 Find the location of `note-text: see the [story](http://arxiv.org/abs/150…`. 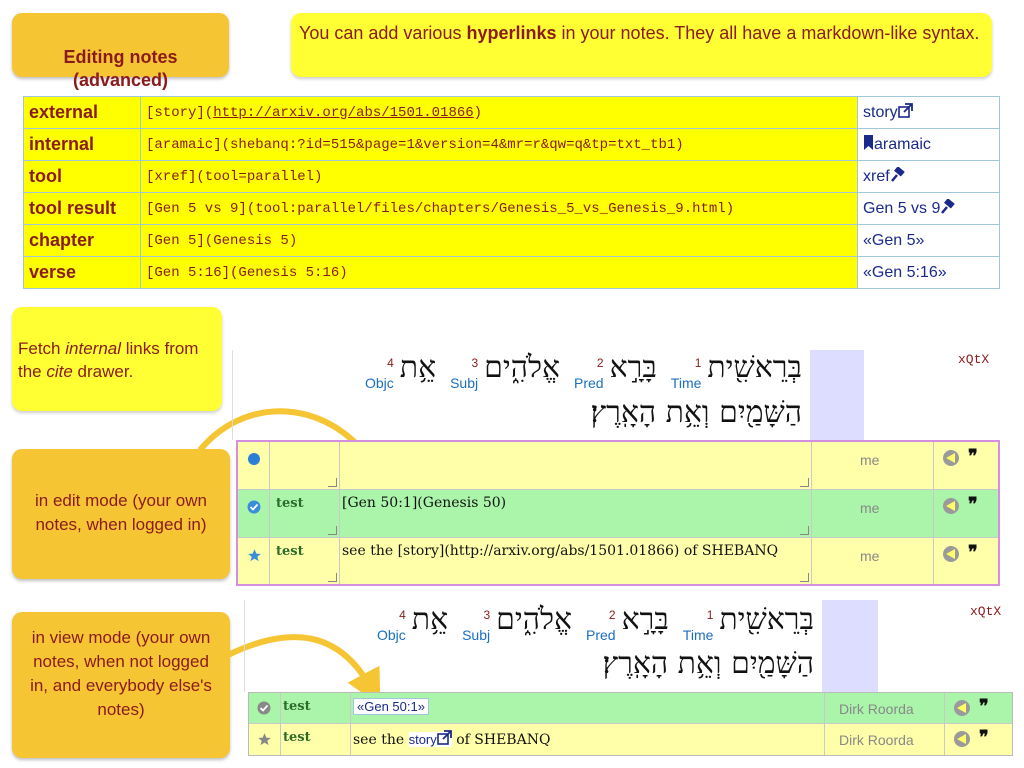

note-text: see the [story](http://arxiv.org/abs/150… is located at coordinates (560, 551).